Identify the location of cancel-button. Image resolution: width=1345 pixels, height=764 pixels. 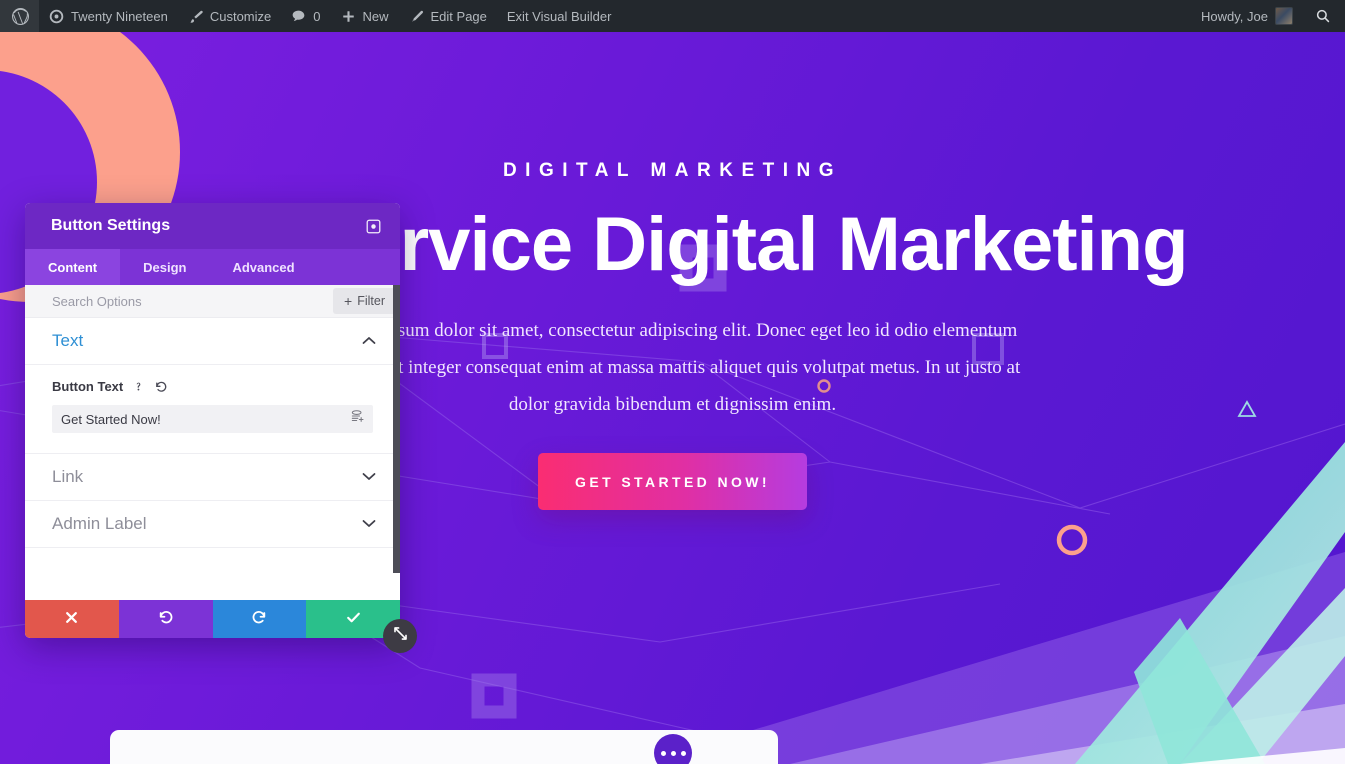
(72, 619).